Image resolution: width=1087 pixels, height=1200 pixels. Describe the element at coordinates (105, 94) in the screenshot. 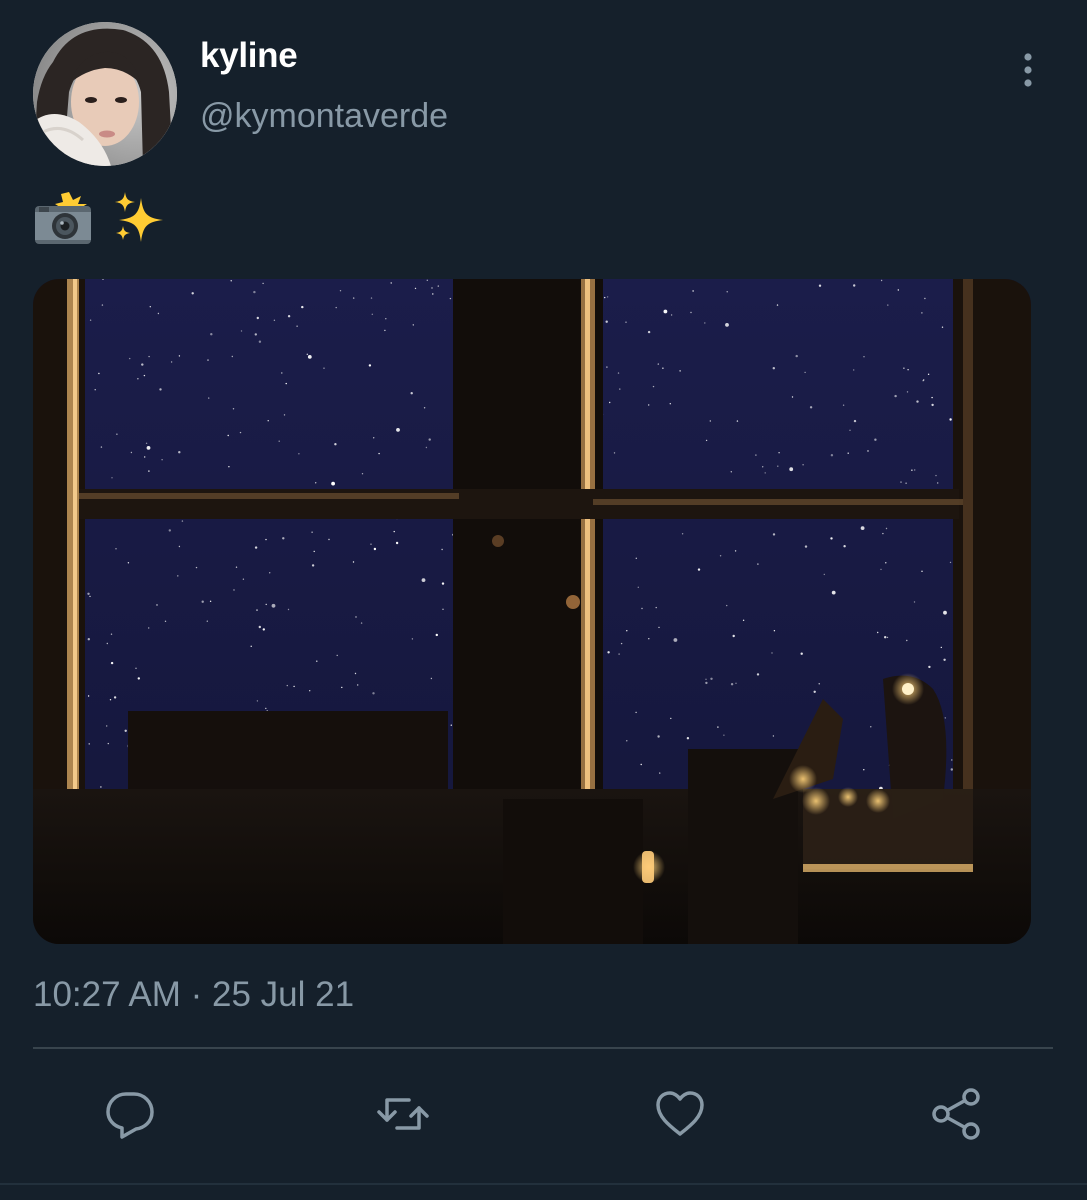

I see `avatar` at that location.